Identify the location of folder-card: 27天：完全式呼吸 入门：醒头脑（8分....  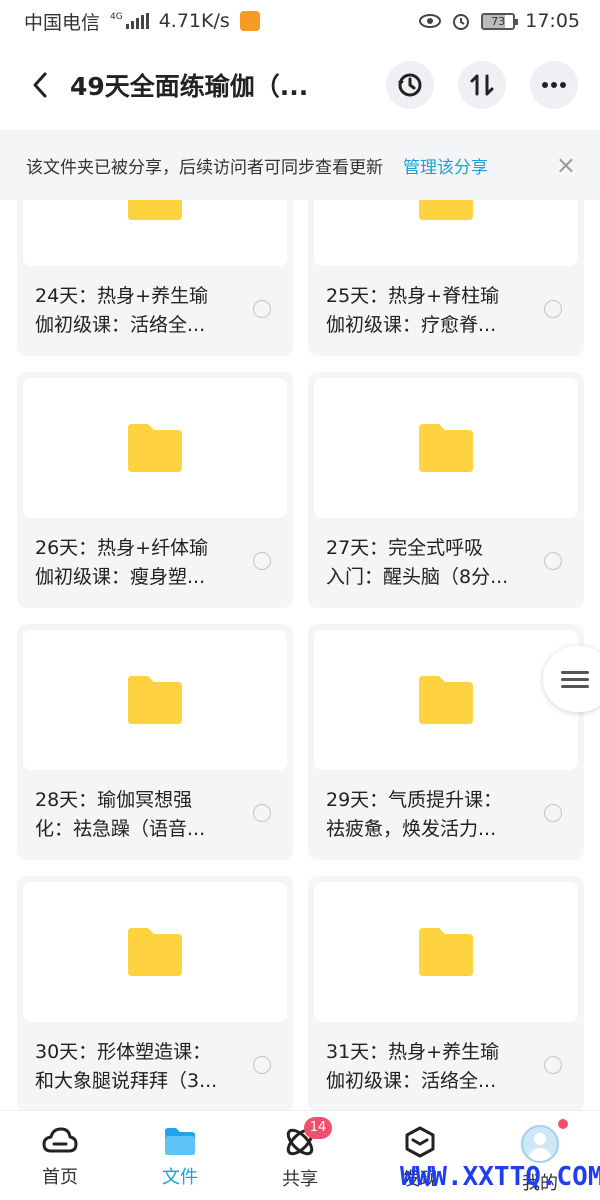
(446, 490).